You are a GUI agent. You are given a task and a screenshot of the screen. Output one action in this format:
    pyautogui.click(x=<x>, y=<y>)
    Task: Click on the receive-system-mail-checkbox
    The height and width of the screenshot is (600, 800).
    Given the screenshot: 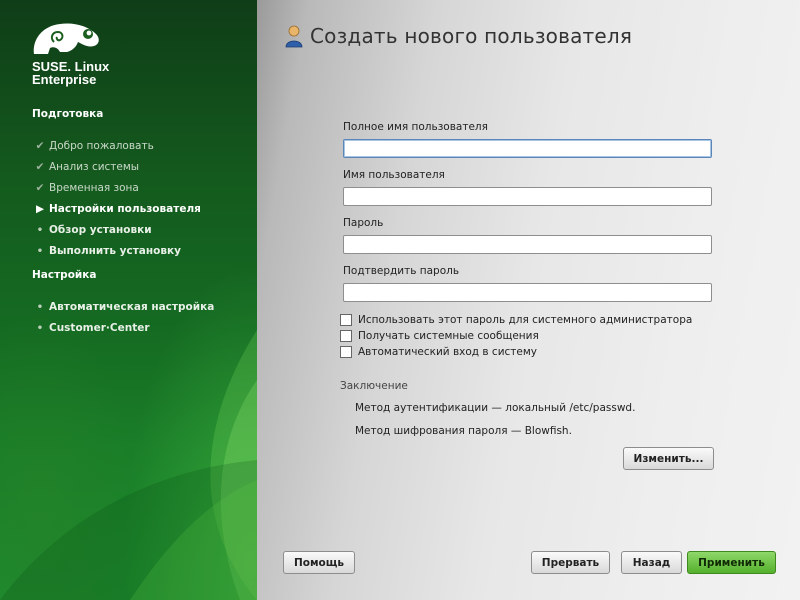 What is the action you would take?
    pyautogui.click(x=346, y=336)
    